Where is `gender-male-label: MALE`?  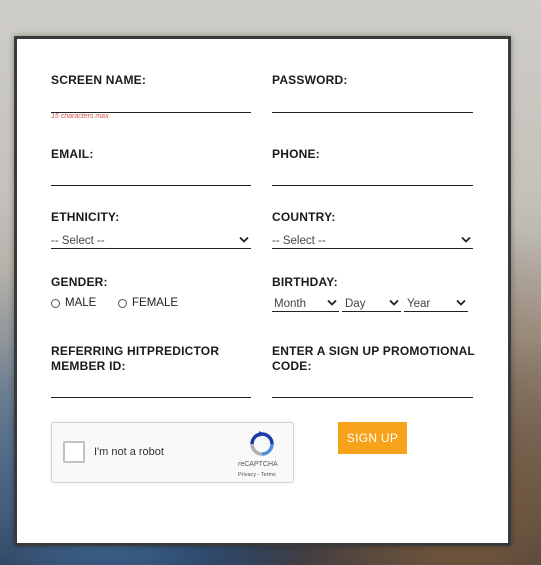 gender-male-label: MALE is located at coordinates (81, 303).